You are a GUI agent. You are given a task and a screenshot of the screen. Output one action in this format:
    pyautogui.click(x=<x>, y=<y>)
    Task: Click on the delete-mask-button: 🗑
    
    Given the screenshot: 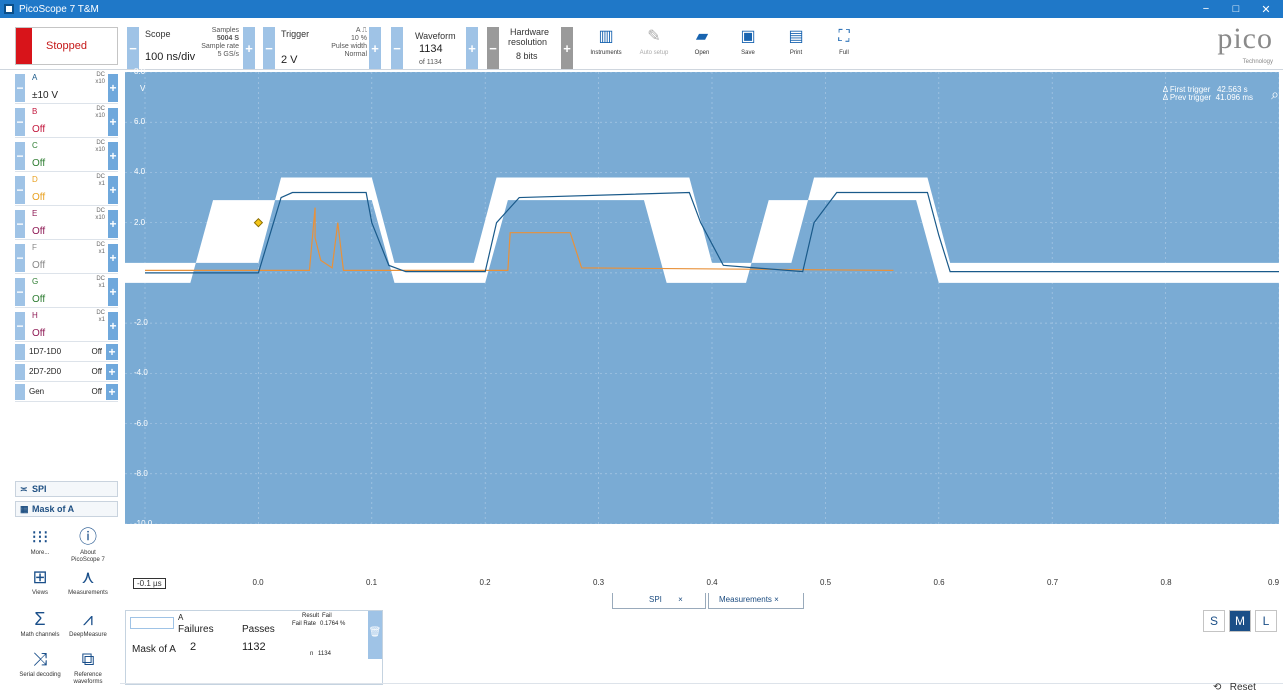 What is the action you would take?
    pyautogui.click(x=375, y=635)
    